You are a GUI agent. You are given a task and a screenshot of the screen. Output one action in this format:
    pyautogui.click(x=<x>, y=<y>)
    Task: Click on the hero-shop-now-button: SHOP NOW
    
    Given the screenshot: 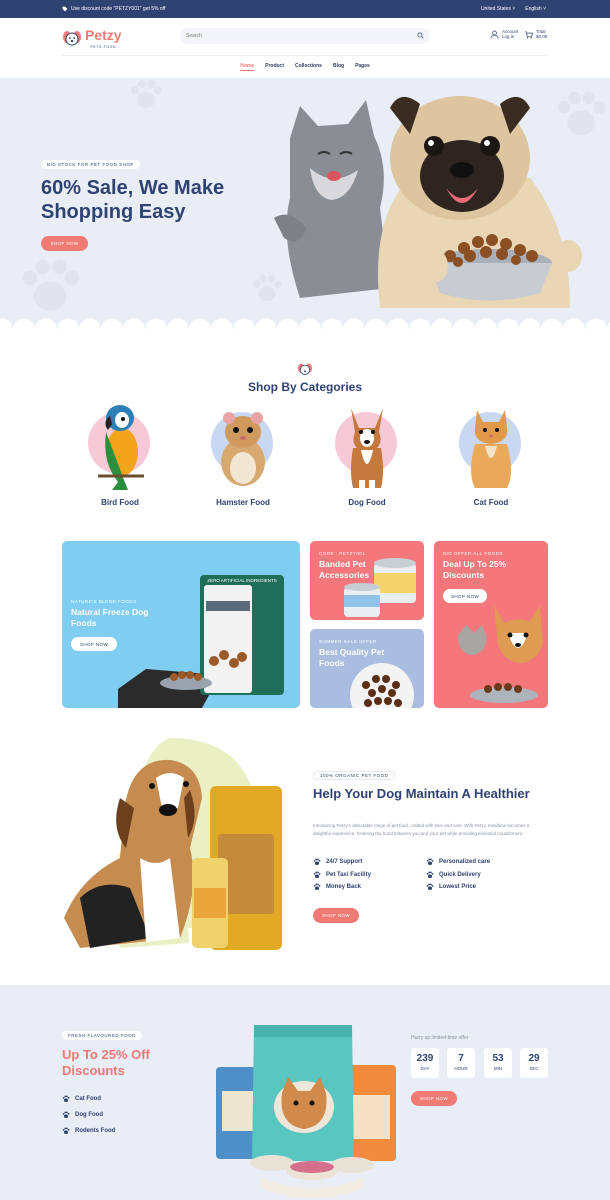 What is the action you would take?
    pyautogui.click(x=64, y=243)
    